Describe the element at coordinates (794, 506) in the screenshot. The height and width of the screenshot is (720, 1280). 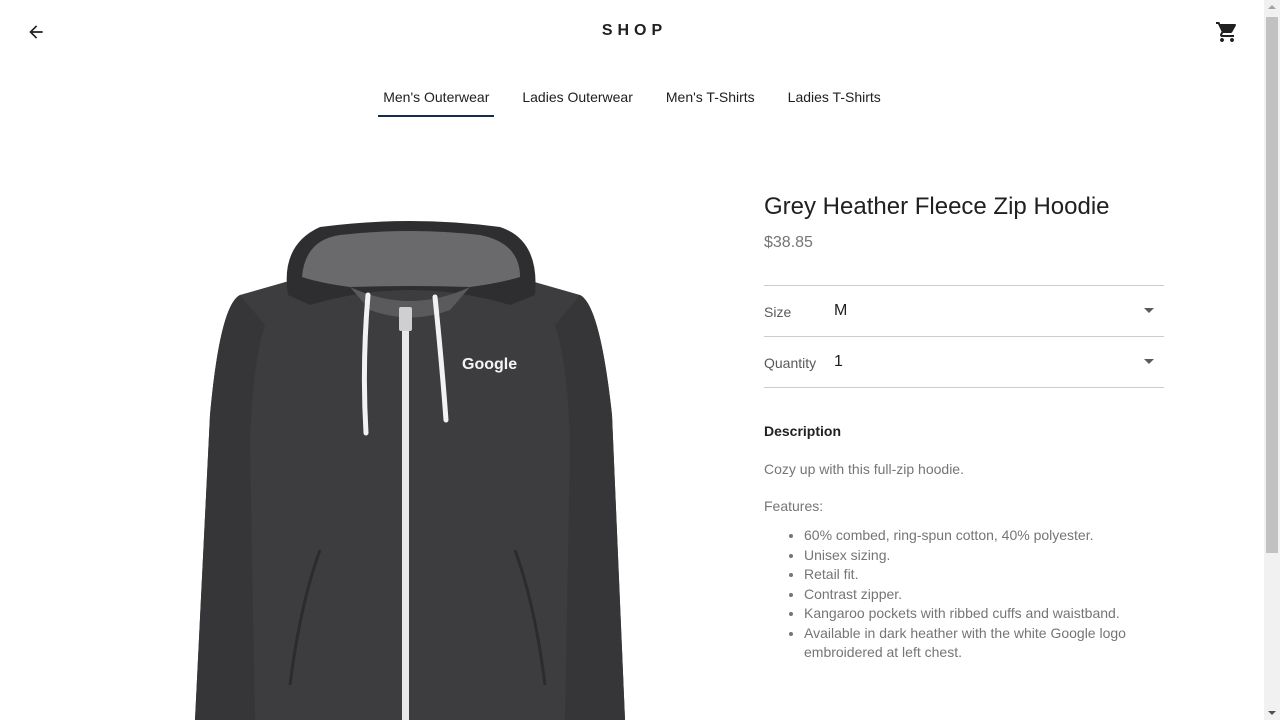
I see `features-label: Features:` at that location.